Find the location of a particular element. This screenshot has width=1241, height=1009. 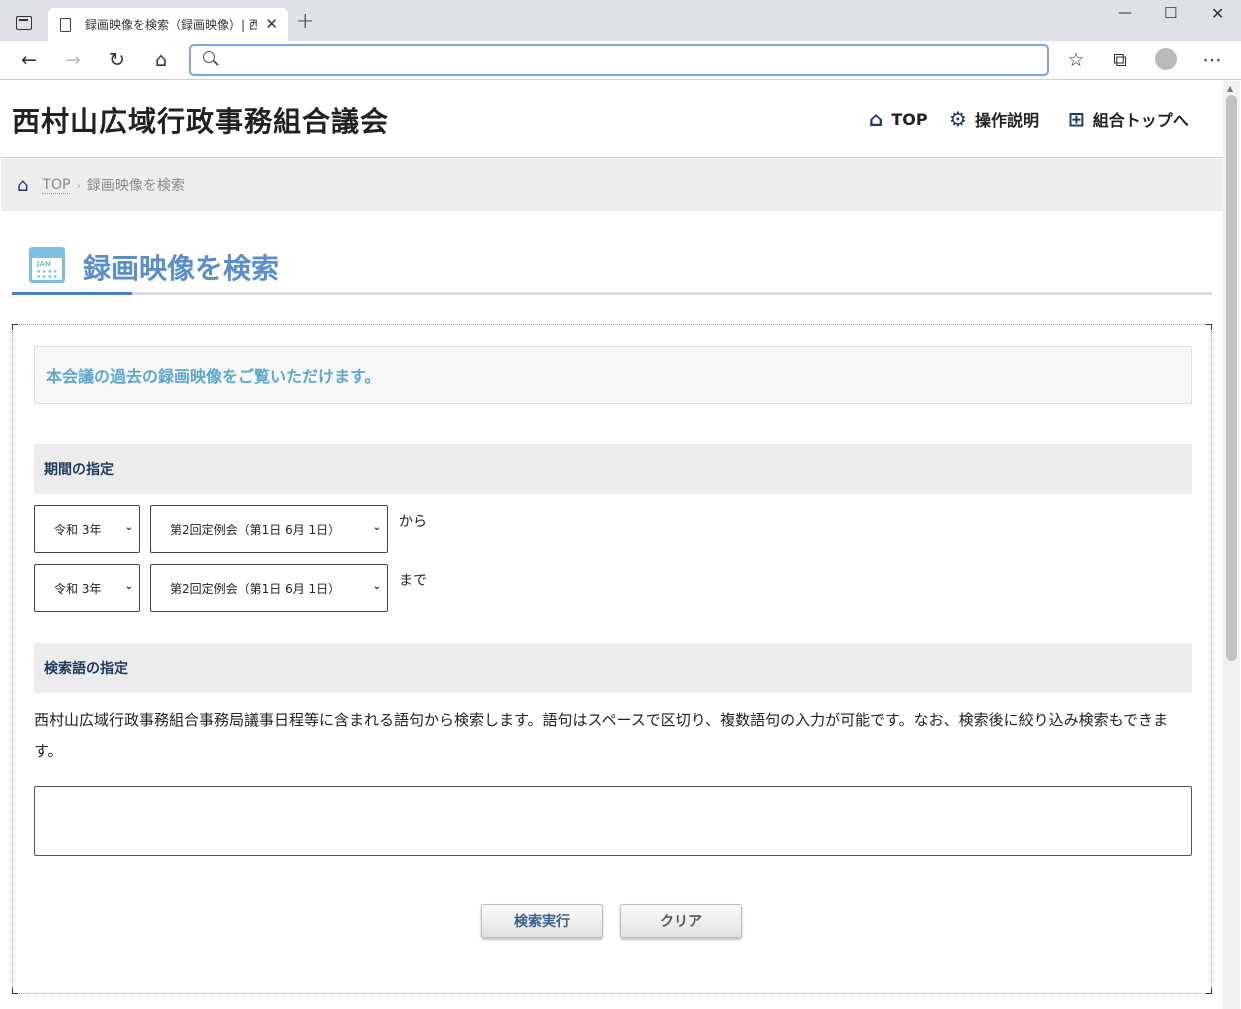

to-year-select: 令和 3年 ⌄ is located at coordinates (87, 588).